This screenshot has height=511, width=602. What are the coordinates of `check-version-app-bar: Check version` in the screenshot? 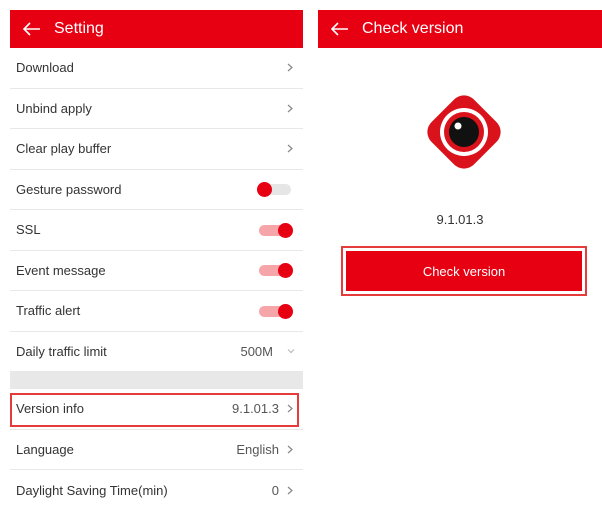 It's located at (460, 29).